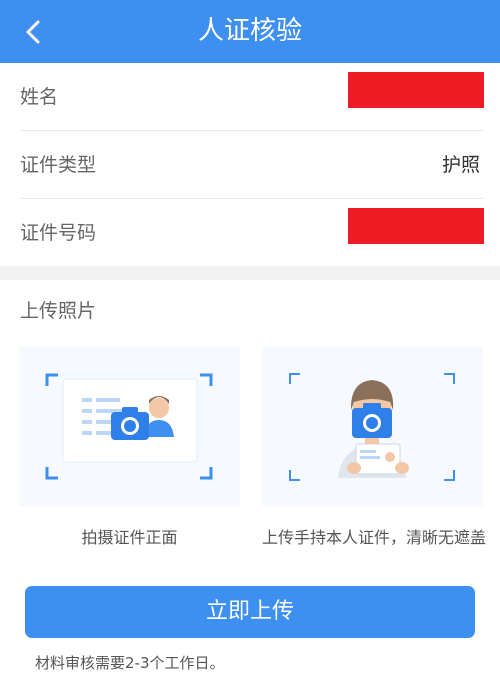  I want to click on hand-held-id-upload-card, so click(372, 426).